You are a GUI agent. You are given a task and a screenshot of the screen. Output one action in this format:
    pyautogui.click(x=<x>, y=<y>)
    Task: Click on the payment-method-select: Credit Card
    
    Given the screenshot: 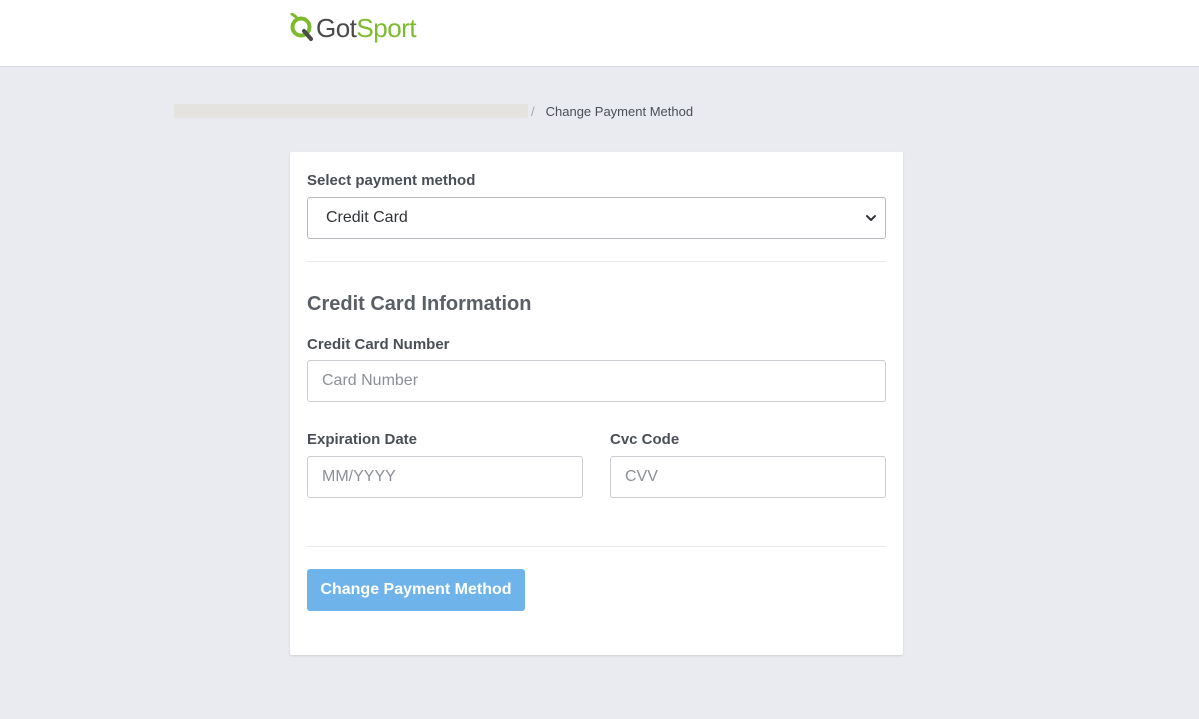 What is the action you would take?
    pyautogui.click(x=596, y=218)
    